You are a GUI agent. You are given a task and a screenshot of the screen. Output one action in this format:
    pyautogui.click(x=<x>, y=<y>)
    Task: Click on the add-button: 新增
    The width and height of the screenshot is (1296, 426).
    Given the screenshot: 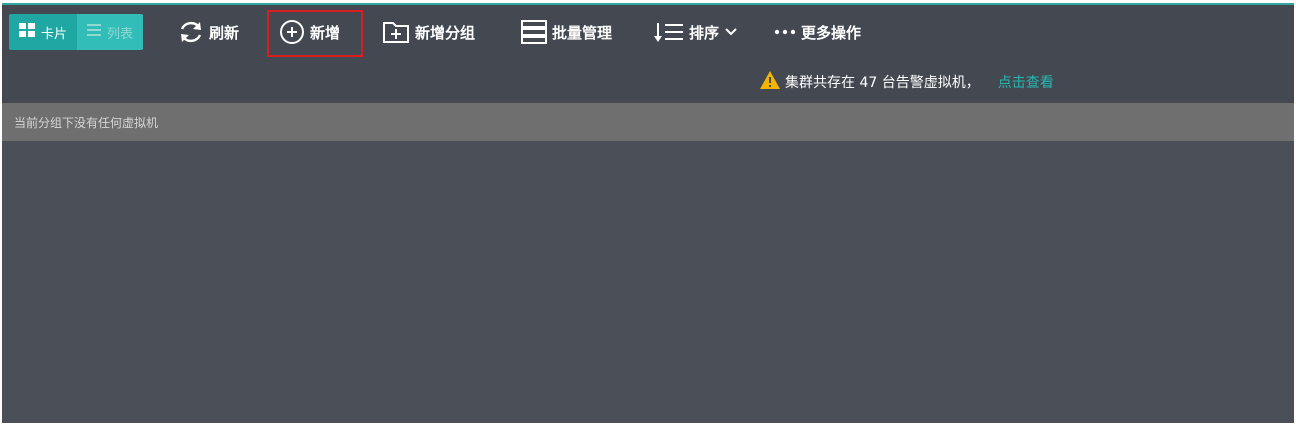 What is the action you would take?
    pyautogui.click(x=309, y=32)
    